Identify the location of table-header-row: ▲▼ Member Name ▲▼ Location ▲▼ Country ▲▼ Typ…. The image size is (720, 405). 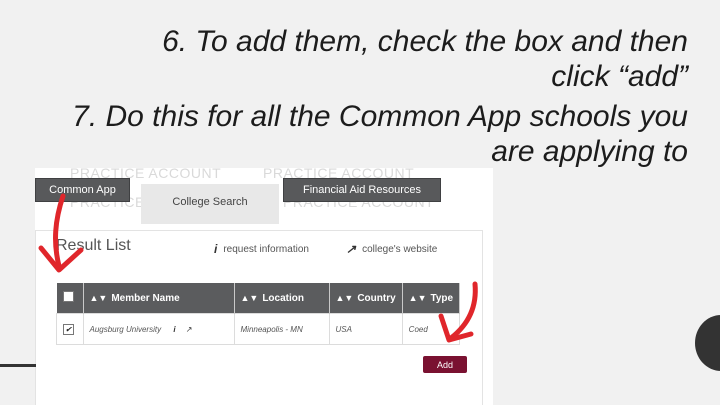
(258, 298).